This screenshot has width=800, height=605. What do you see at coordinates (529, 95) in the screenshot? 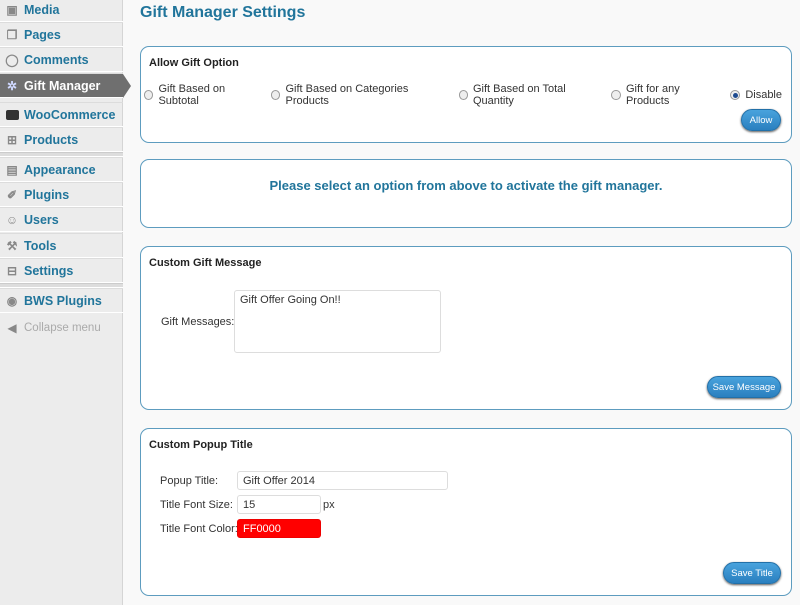
I see `radio-total-quantity: Gift Based on Total Quantity` at bounding box center [529, 95].